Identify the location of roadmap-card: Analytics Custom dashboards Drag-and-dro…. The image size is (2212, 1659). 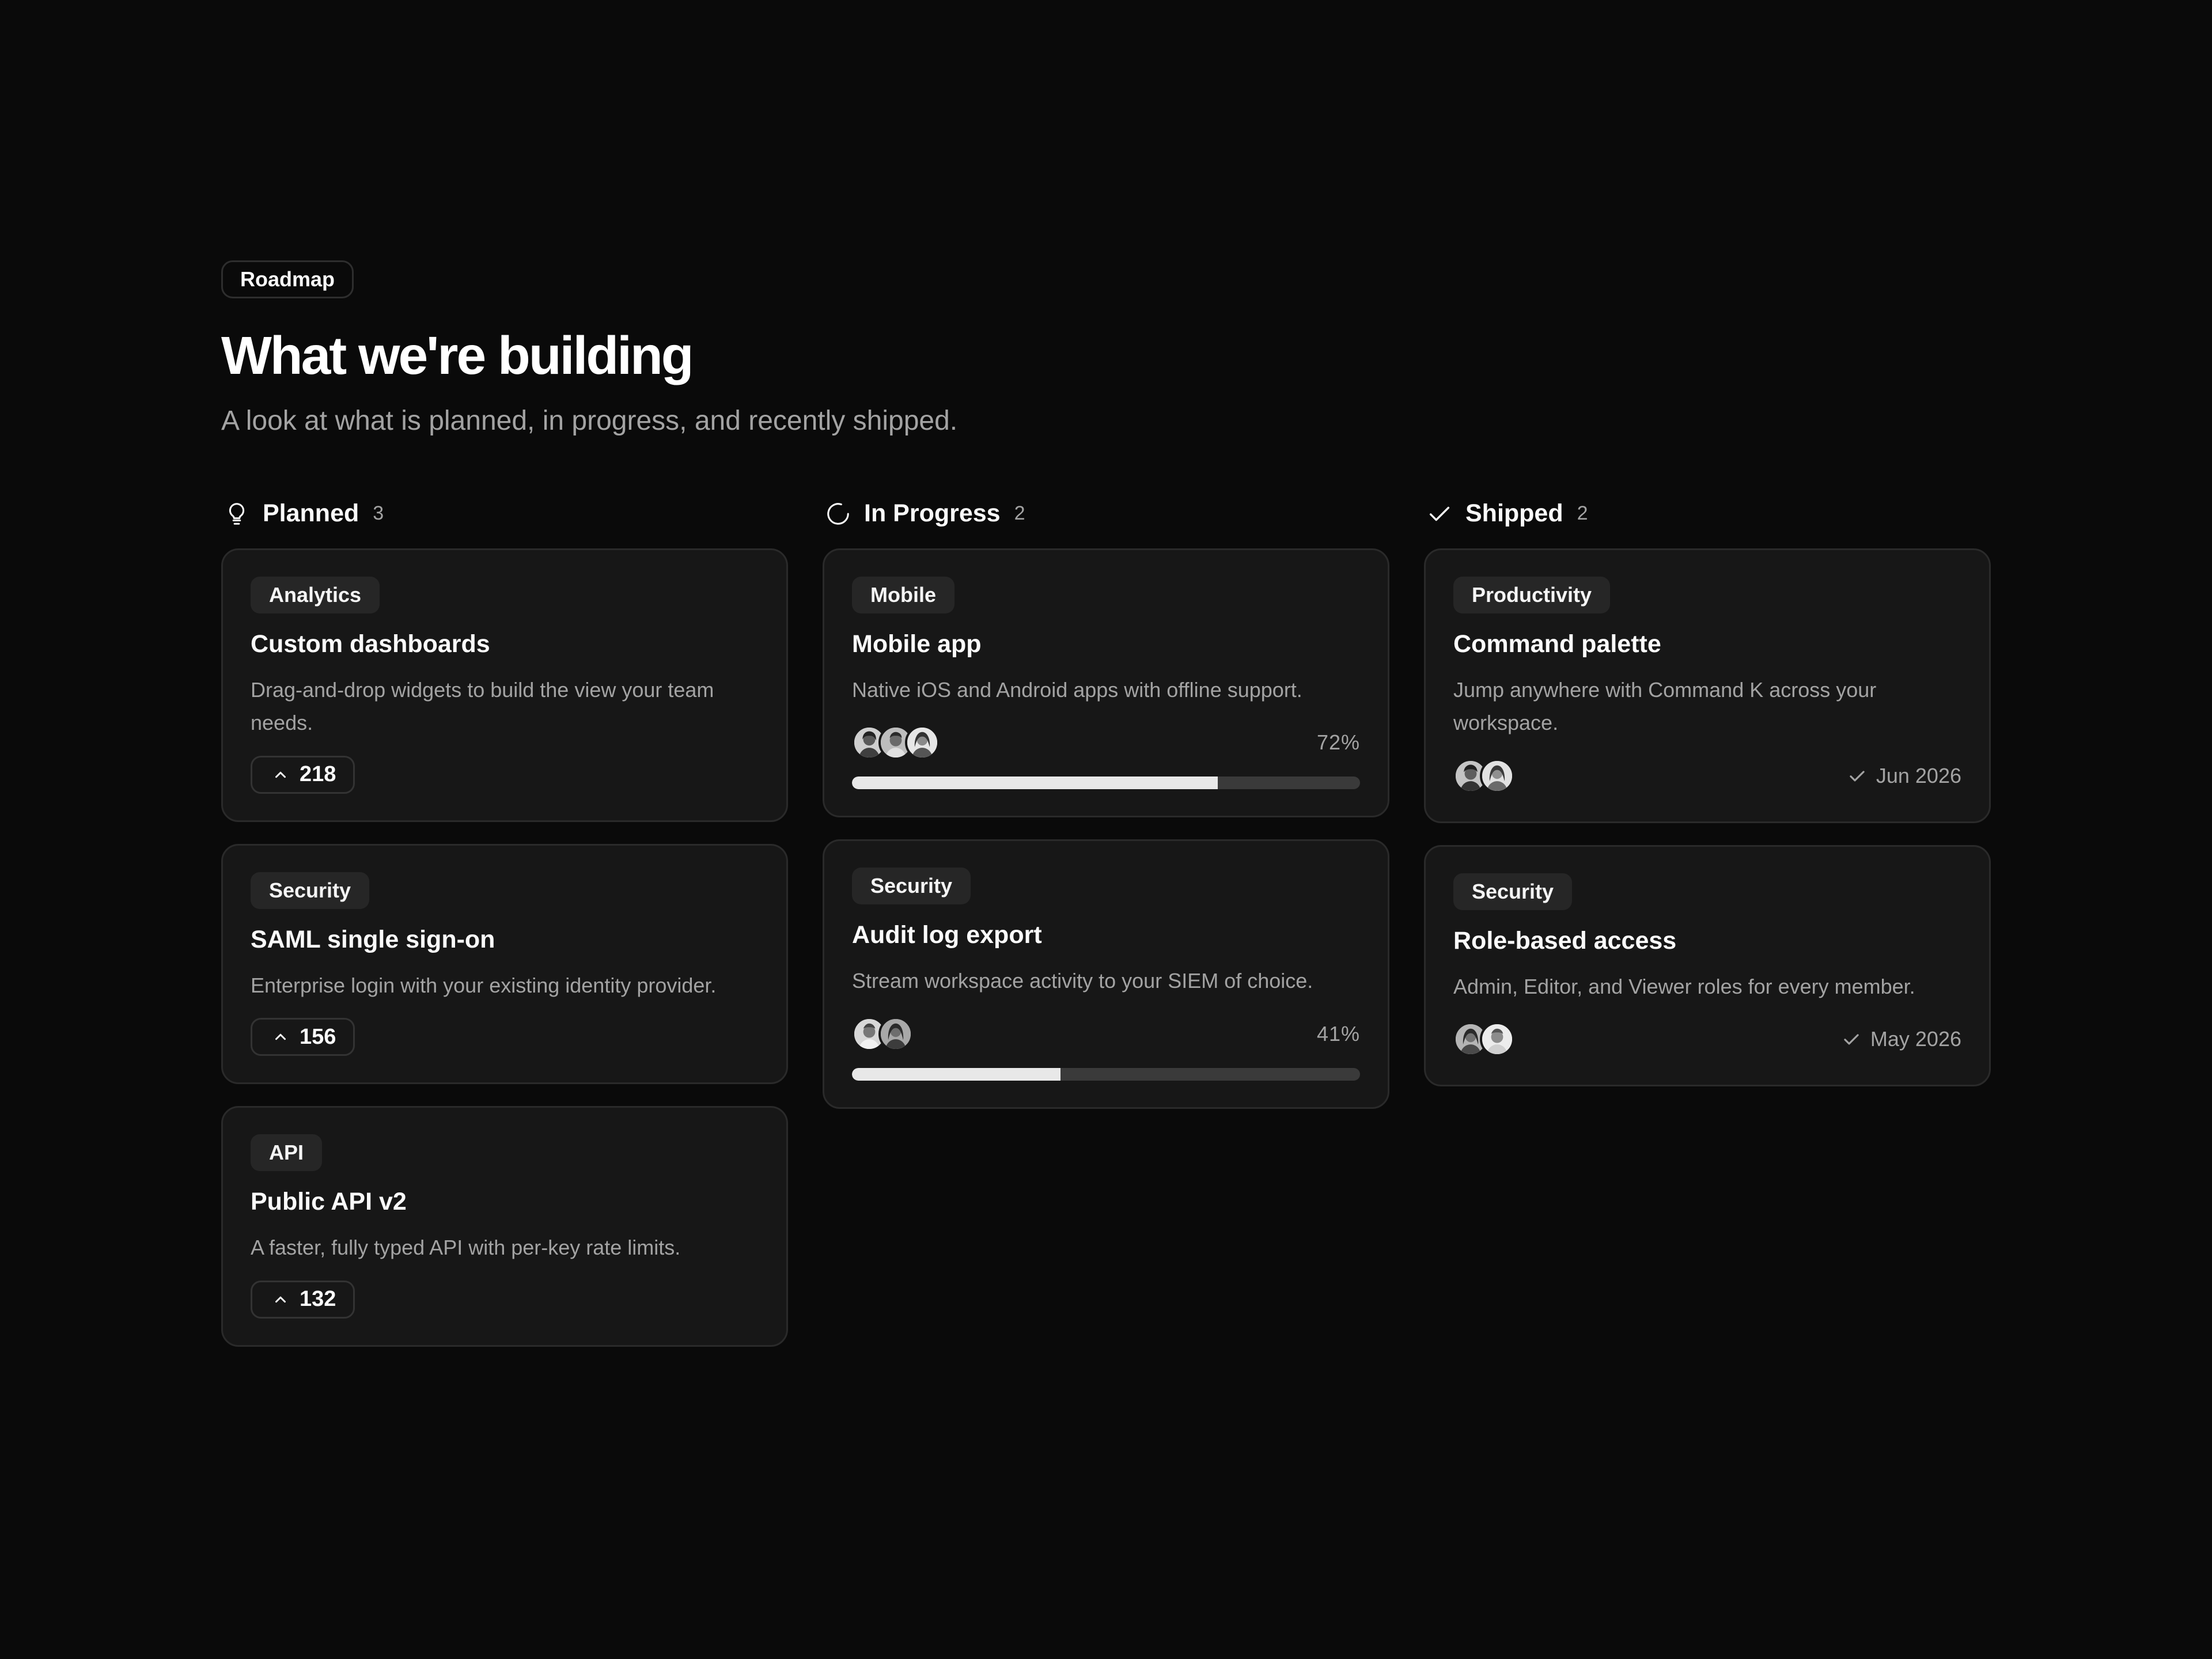
(504, 685).